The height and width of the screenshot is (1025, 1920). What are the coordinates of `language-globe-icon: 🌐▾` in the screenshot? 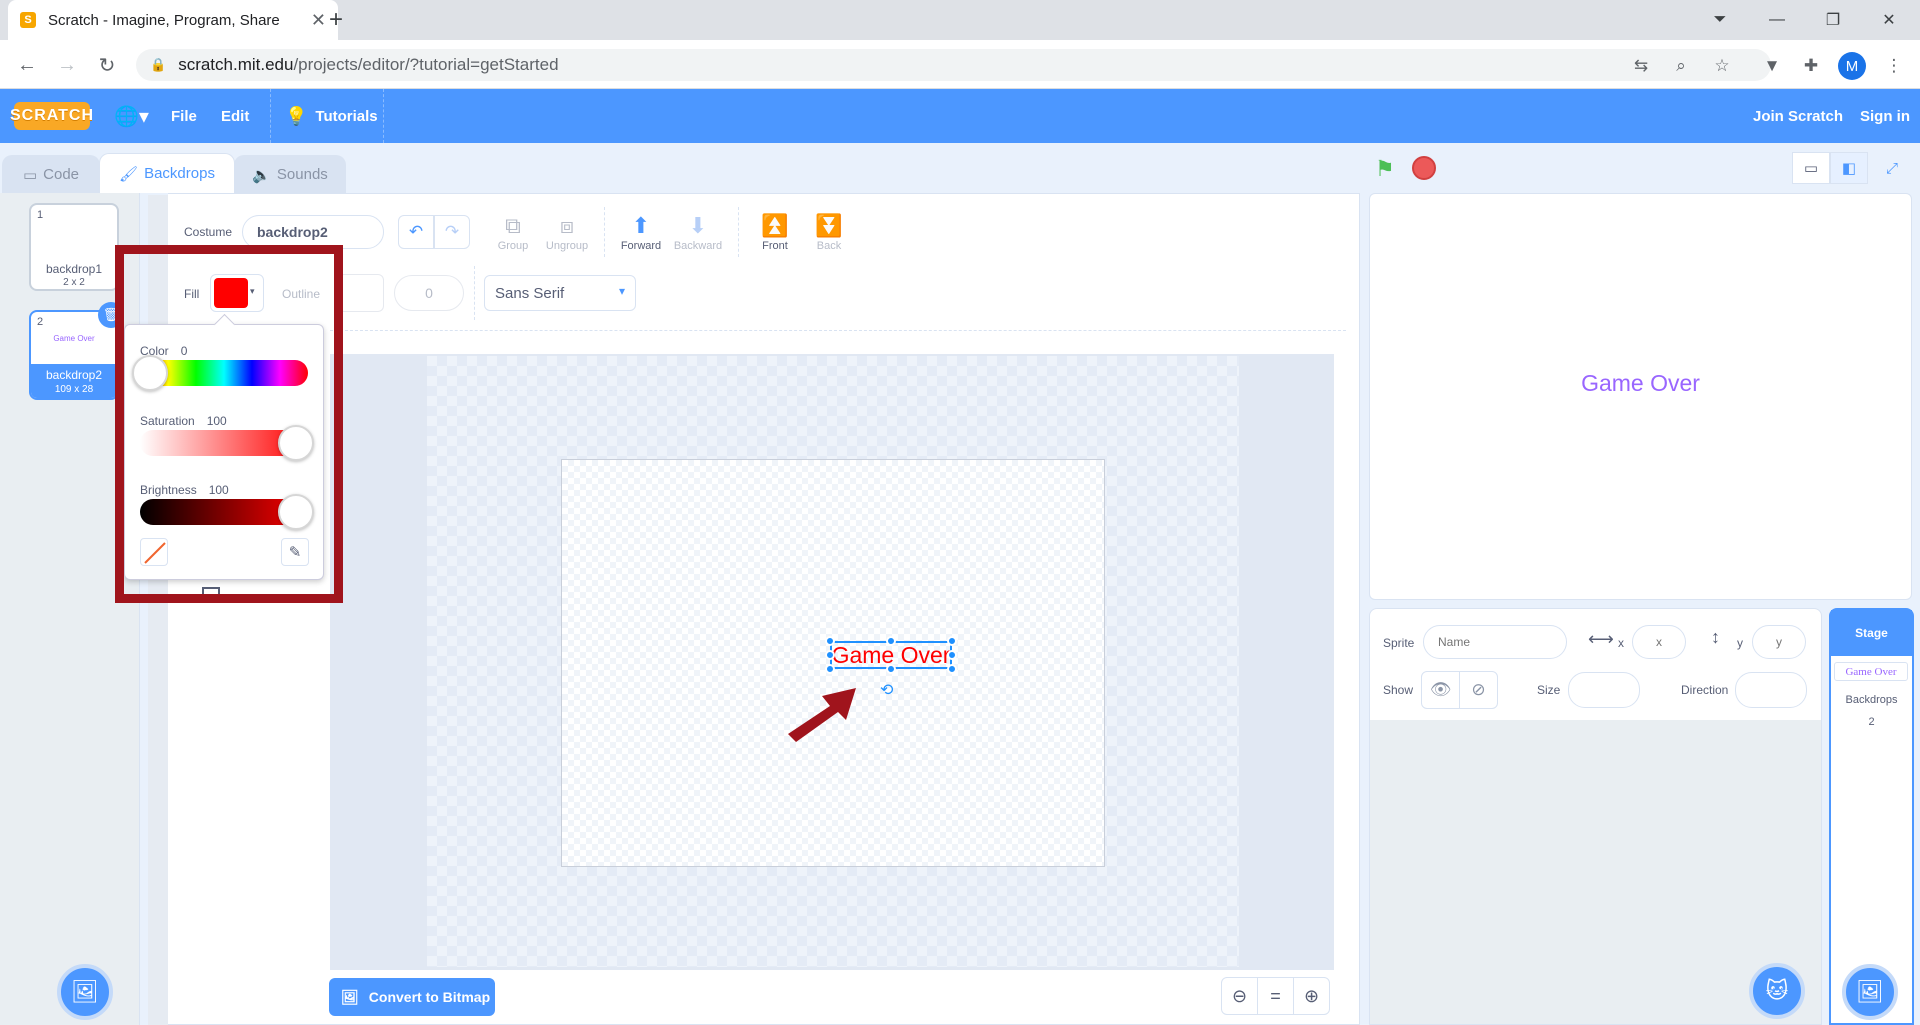 It's located at (131, 116).